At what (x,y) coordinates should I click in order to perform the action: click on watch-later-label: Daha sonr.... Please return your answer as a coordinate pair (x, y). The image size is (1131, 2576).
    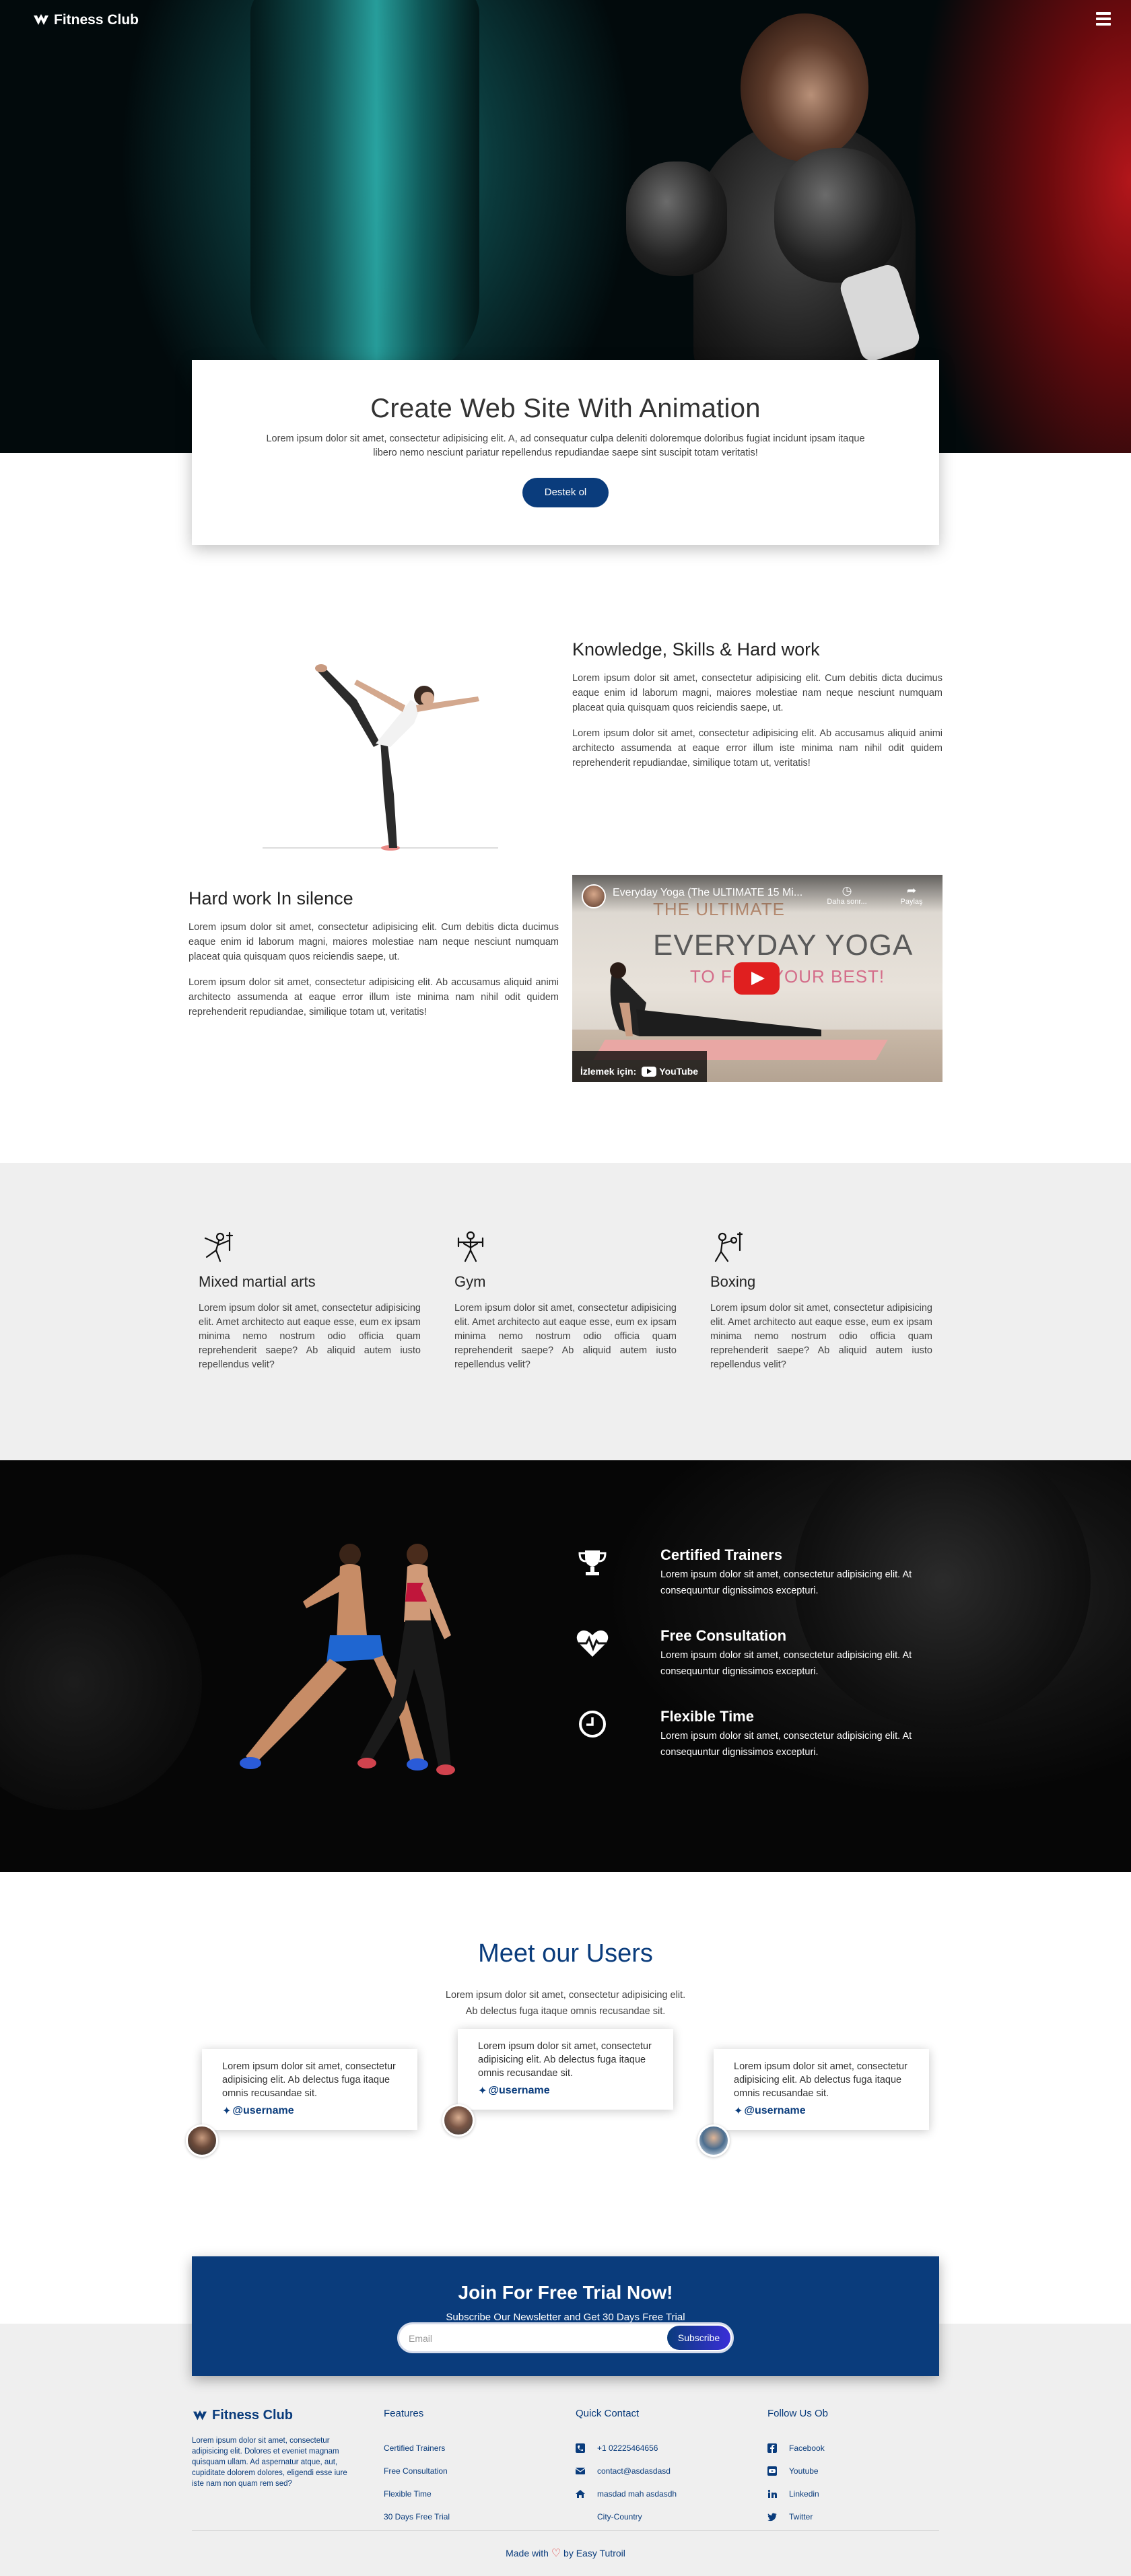
    Looking at the image, I should click on (847, 902).